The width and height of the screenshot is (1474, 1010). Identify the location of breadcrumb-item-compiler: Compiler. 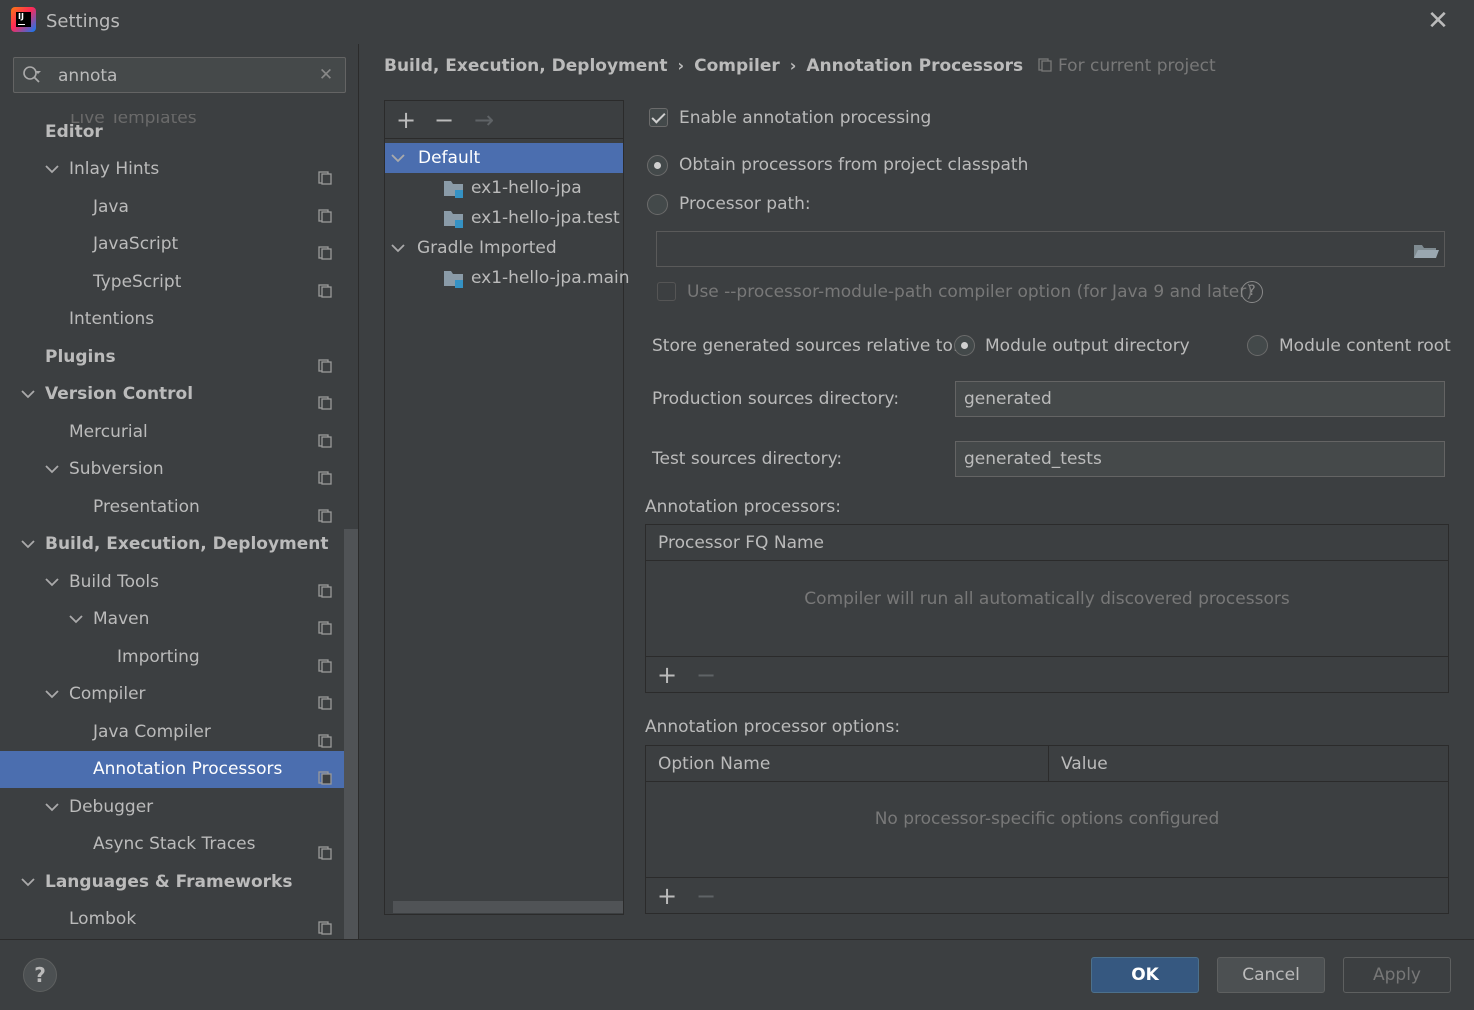
(737, 66).